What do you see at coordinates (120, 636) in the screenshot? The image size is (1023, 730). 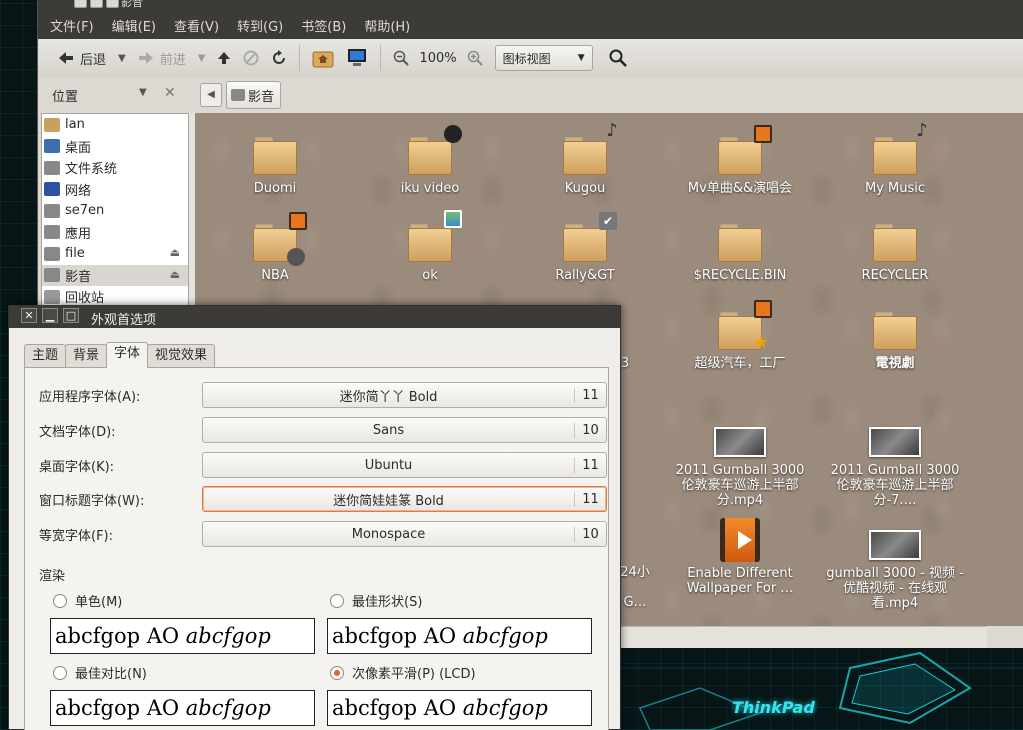 I see `sample-text: abcfgop AO` at bounding box center [120, 636].